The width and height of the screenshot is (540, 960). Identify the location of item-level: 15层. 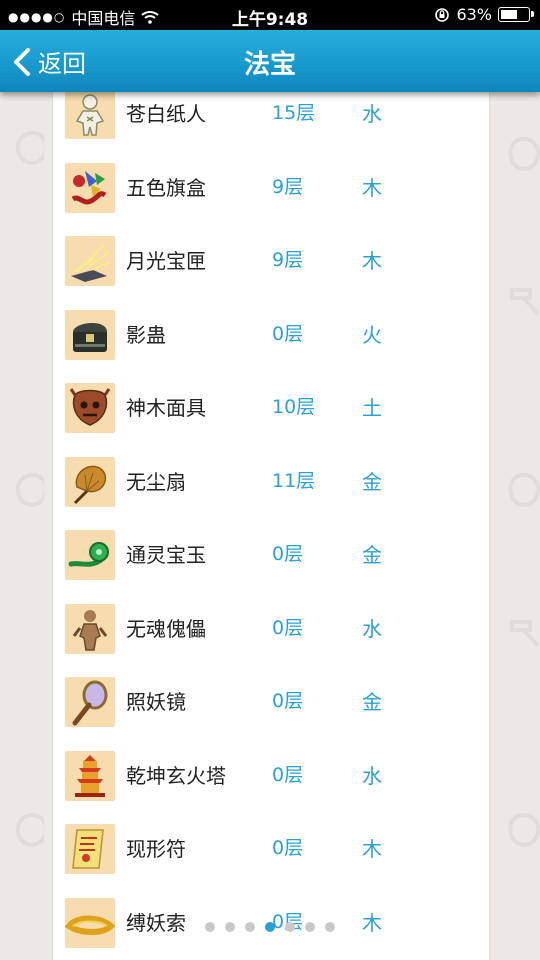
(294, 113).